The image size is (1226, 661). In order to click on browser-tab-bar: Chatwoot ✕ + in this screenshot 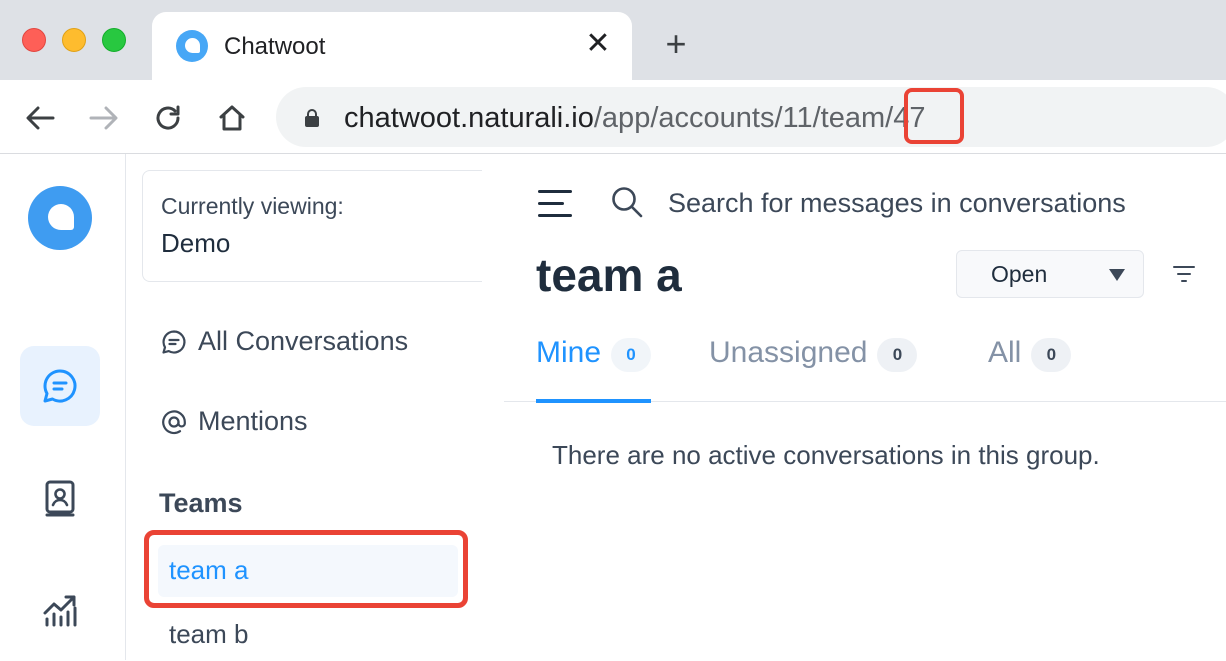, I will do `click(613, 40)`.